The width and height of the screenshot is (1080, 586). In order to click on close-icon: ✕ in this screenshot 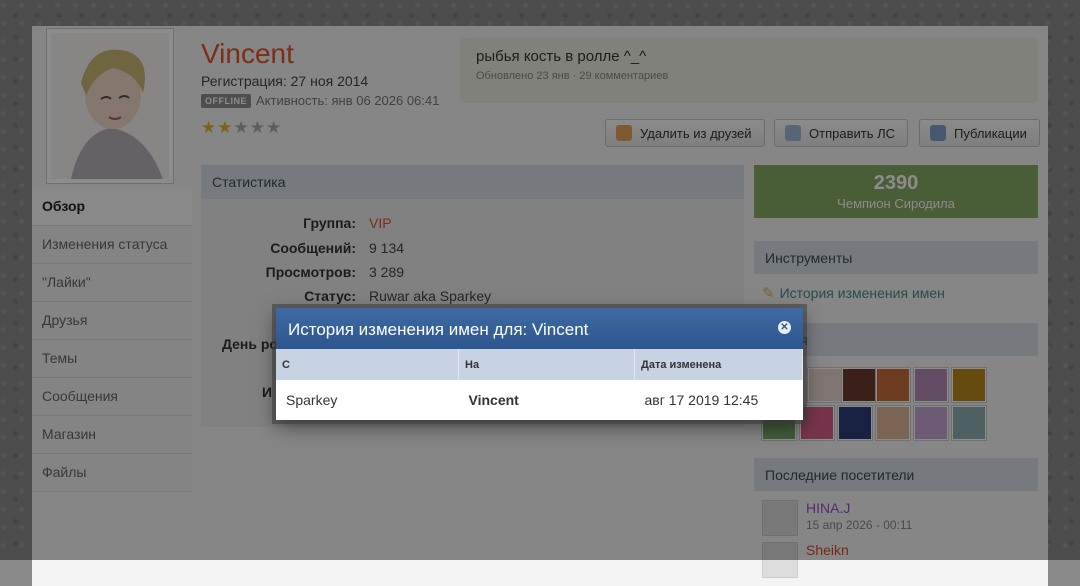, I will do `click(784, 327)`.